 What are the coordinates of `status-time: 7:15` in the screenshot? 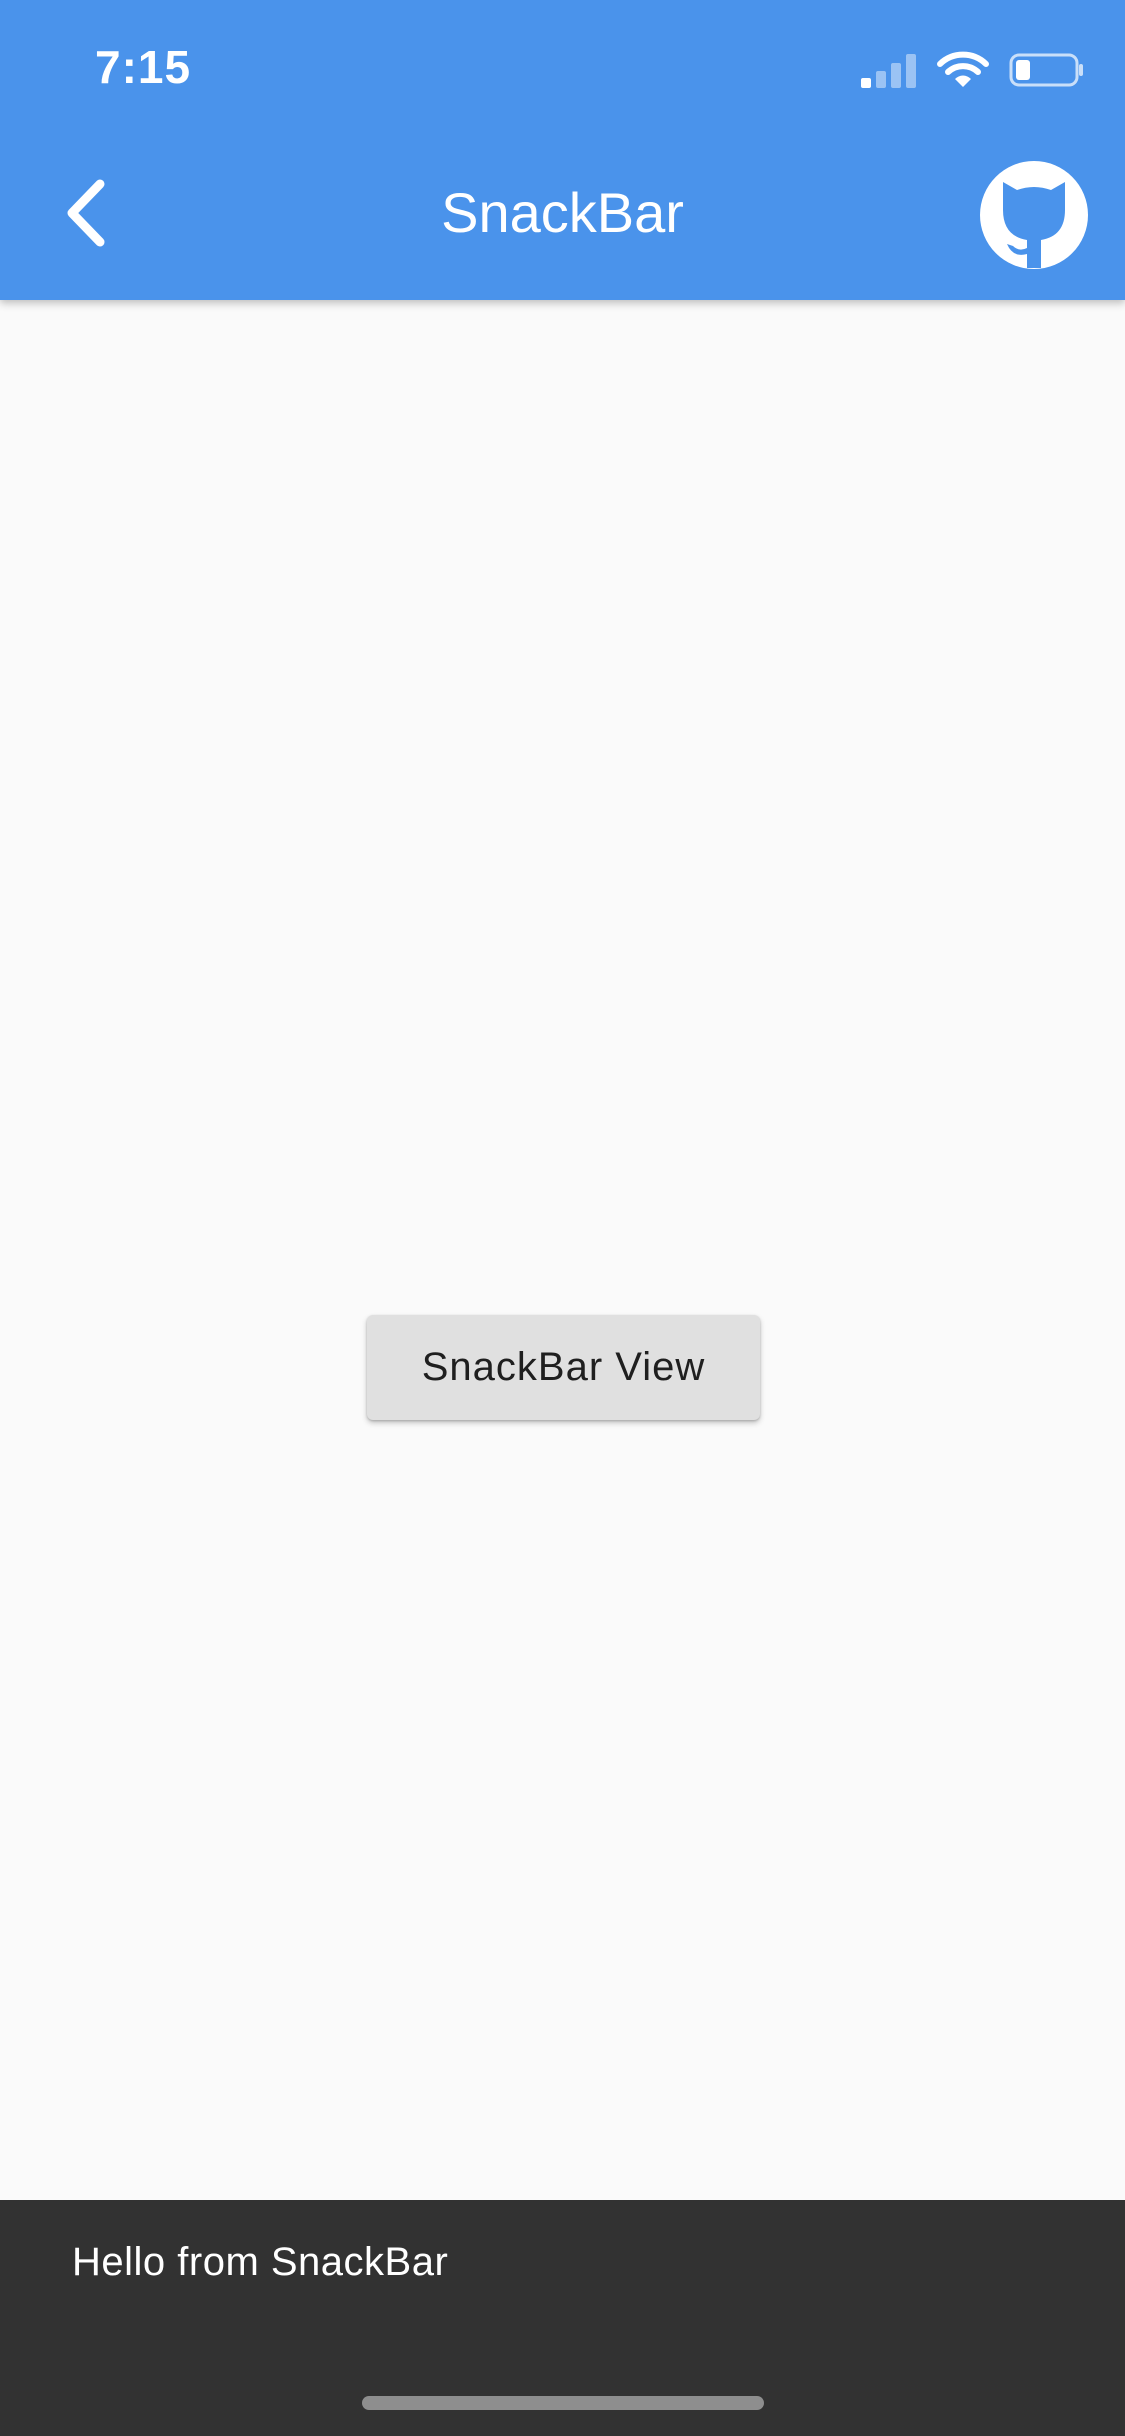 It's located at (143, 67).